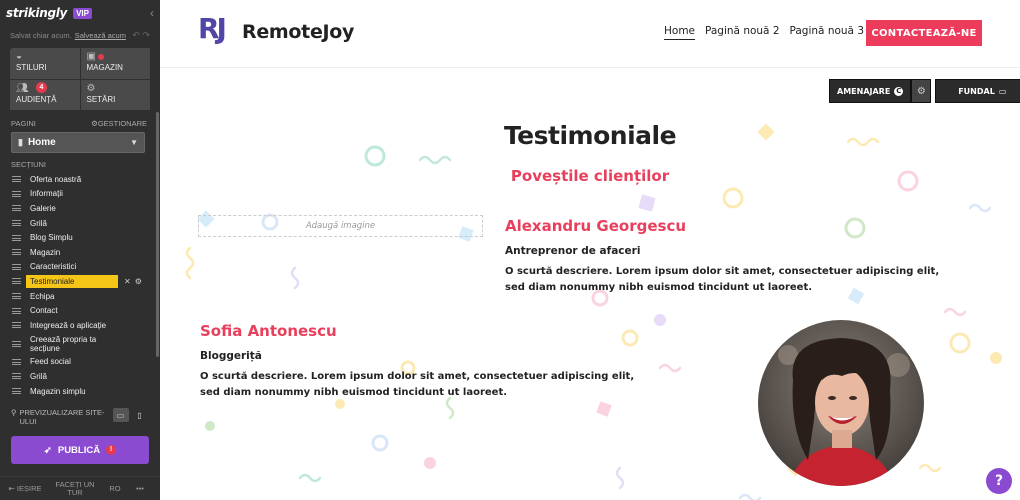 The height and width of the screenshot is (500, 1020). Describe the element at coordinates (19, 56) in the screenshot. I see `palette-icon: ◒` at that location.